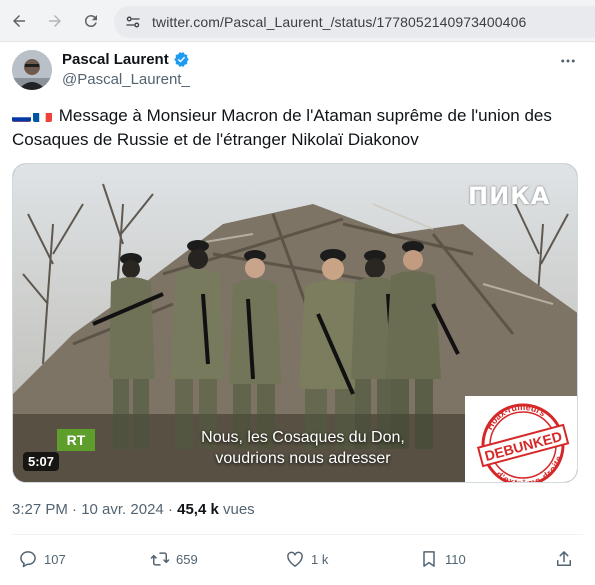 The width and height of the screenshot is (595, 585). Describe the element at coordinates (295, 559) in the screenshot. I see `heart-icon` at that location.